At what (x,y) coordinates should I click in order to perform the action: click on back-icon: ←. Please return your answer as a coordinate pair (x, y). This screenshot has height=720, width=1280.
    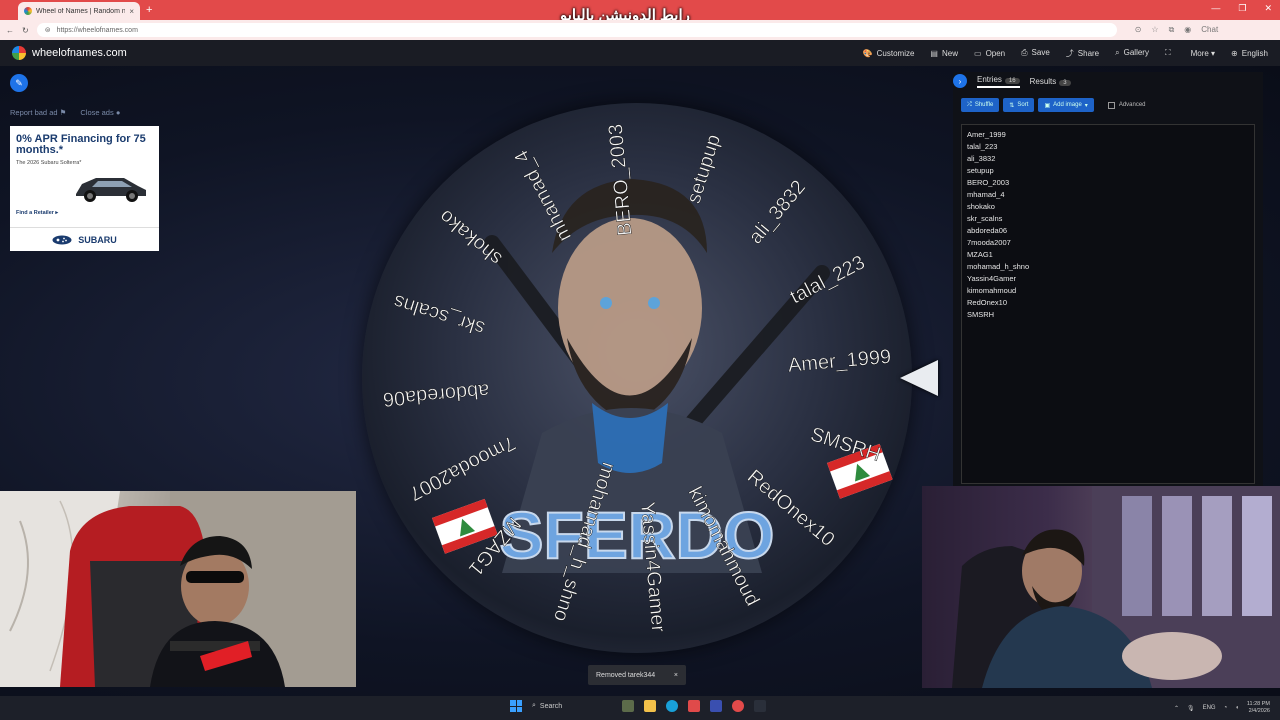
    Looking at the image, I should click on (10, 30).